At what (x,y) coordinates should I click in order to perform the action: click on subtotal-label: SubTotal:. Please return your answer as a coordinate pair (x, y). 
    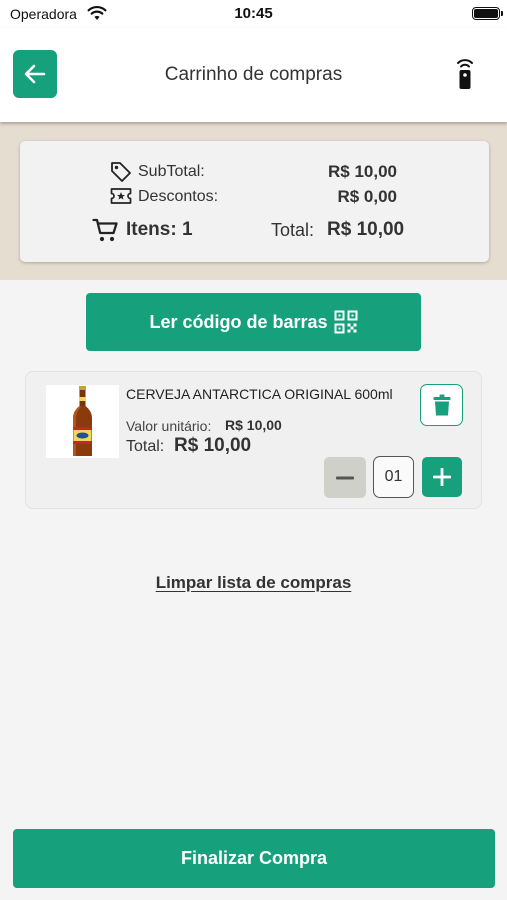
    Looking at the image, I should click on (171, 171).